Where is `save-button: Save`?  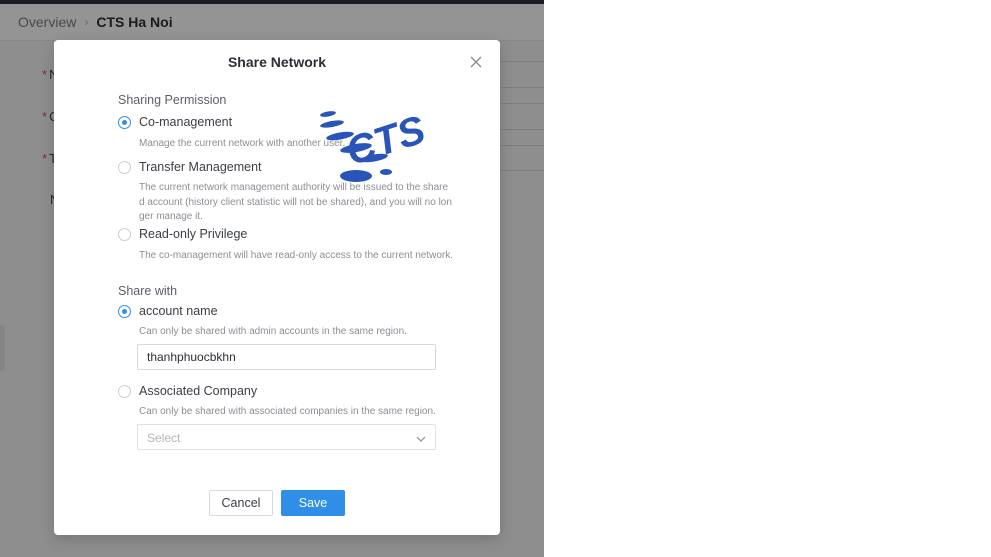 save-button: Save is located at coordinates (313, 503).